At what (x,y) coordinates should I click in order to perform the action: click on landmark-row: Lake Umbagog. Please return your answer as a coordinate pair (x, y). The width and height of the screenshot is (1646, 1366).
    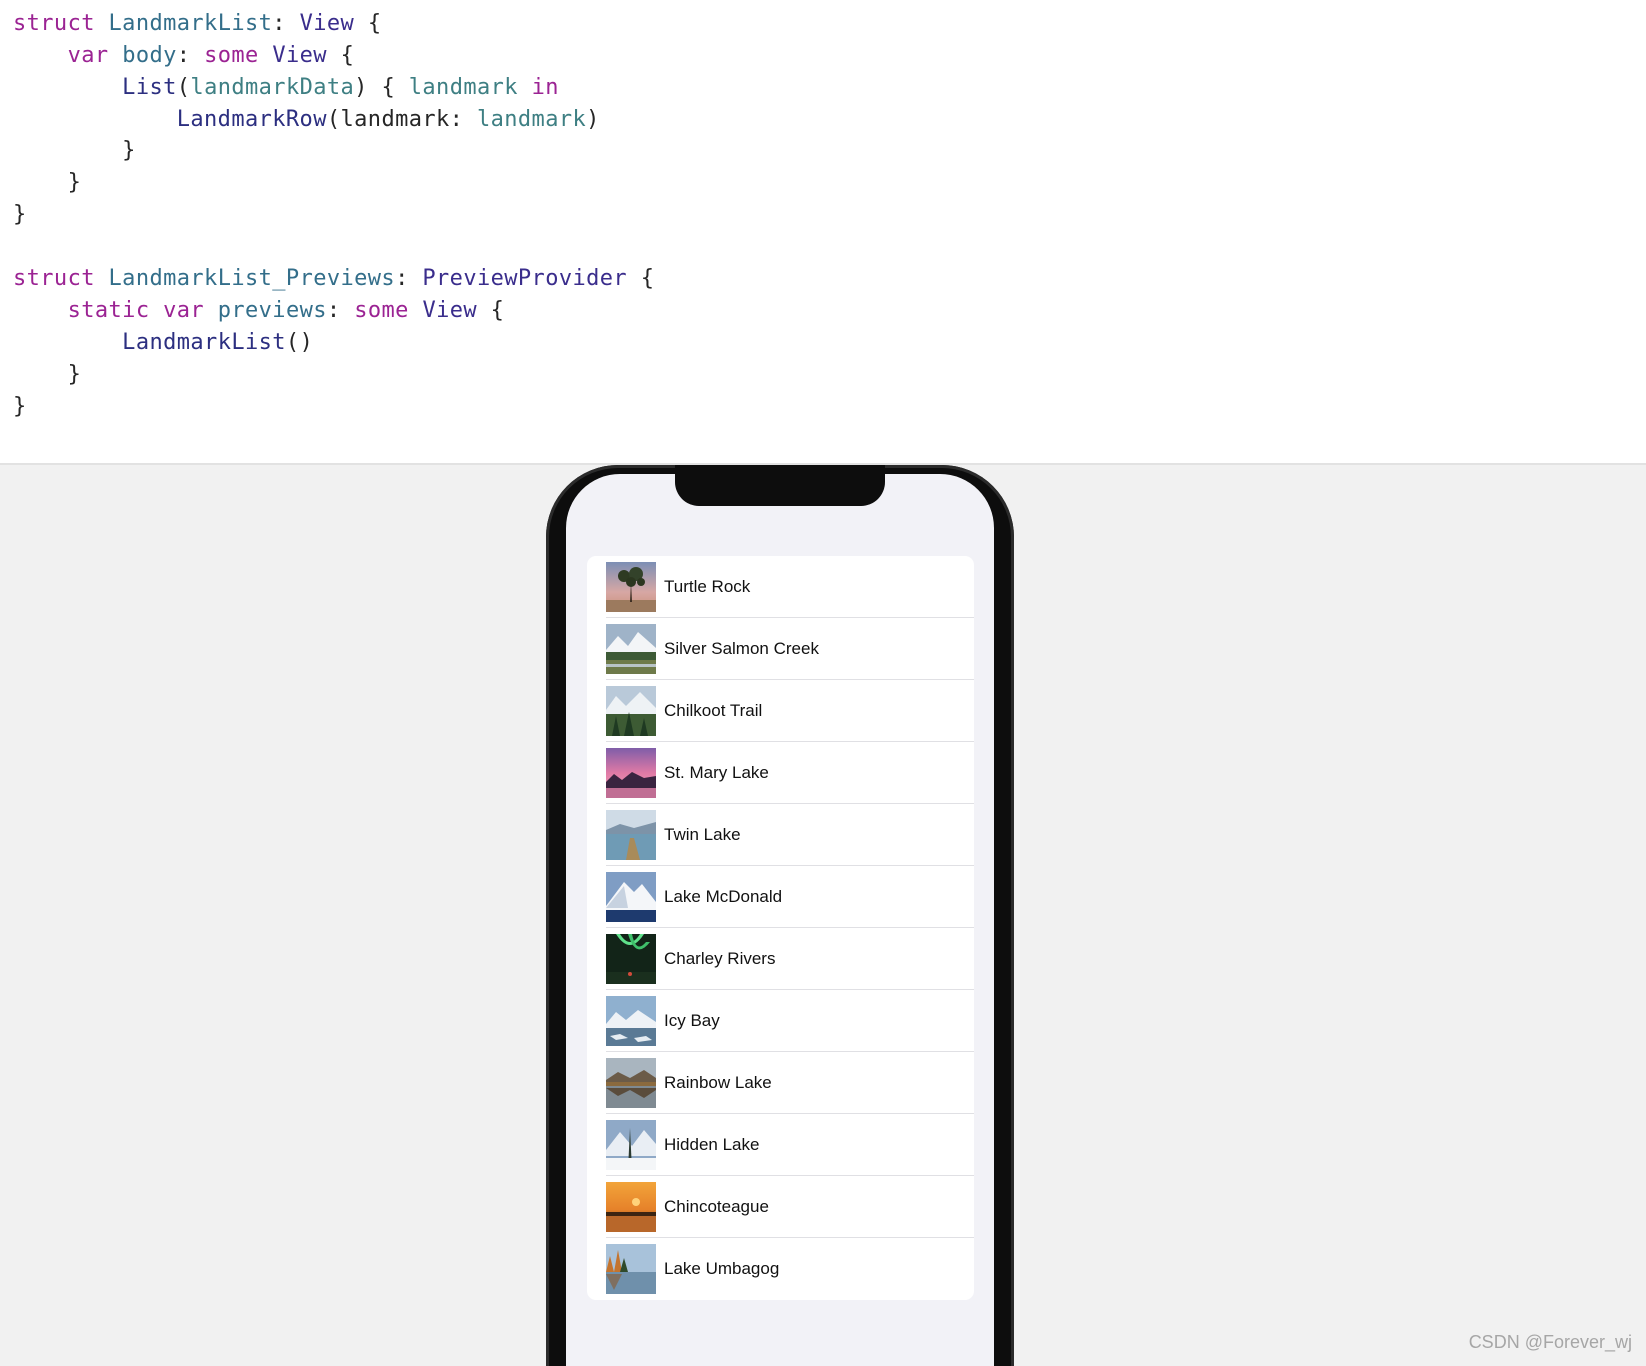
    Looking at the image, I should click on (780, 1269).